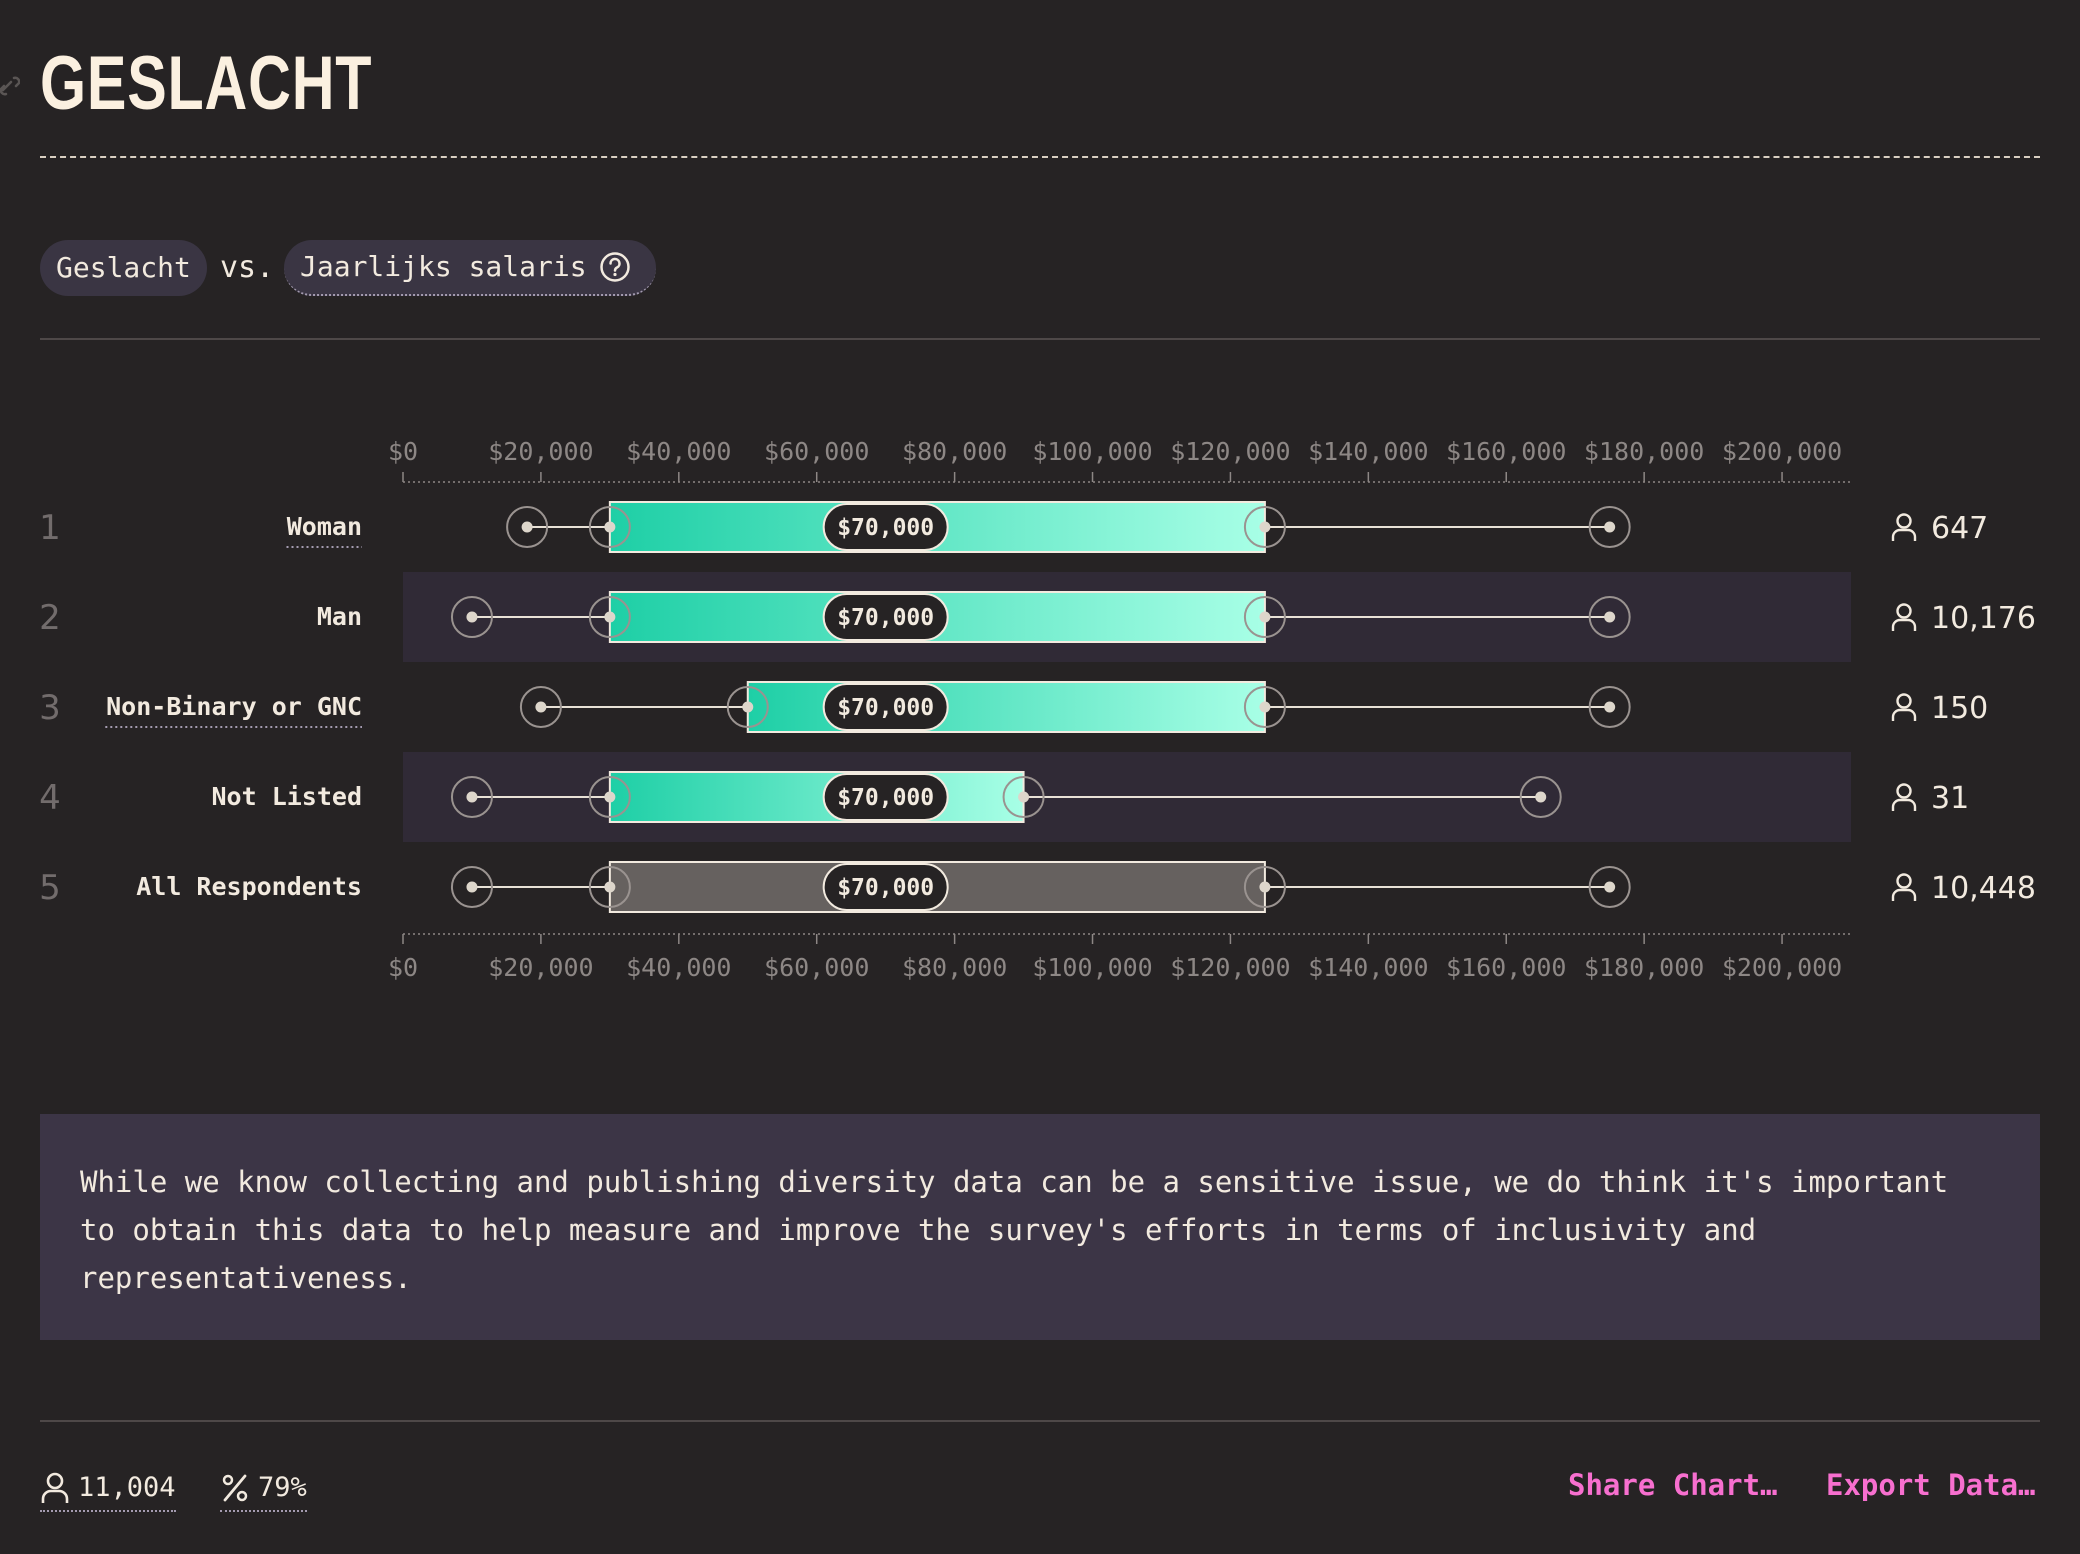 Image resolution: width=2080 pixels, height=1554 pixels. What do you see at coordinates (1040, 1421) in the screenshot?
I see `footer-divider` at bounding box center [1040, 1421].